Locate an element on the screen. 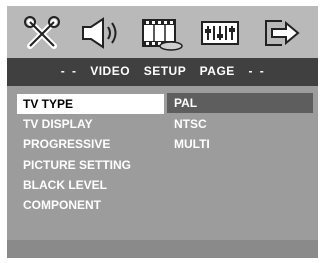 Image resolution: width=325 pixels, height=263 pixels. menu-item-picture-setting: PICTURE SETTING is located at coordinates (77, 165).